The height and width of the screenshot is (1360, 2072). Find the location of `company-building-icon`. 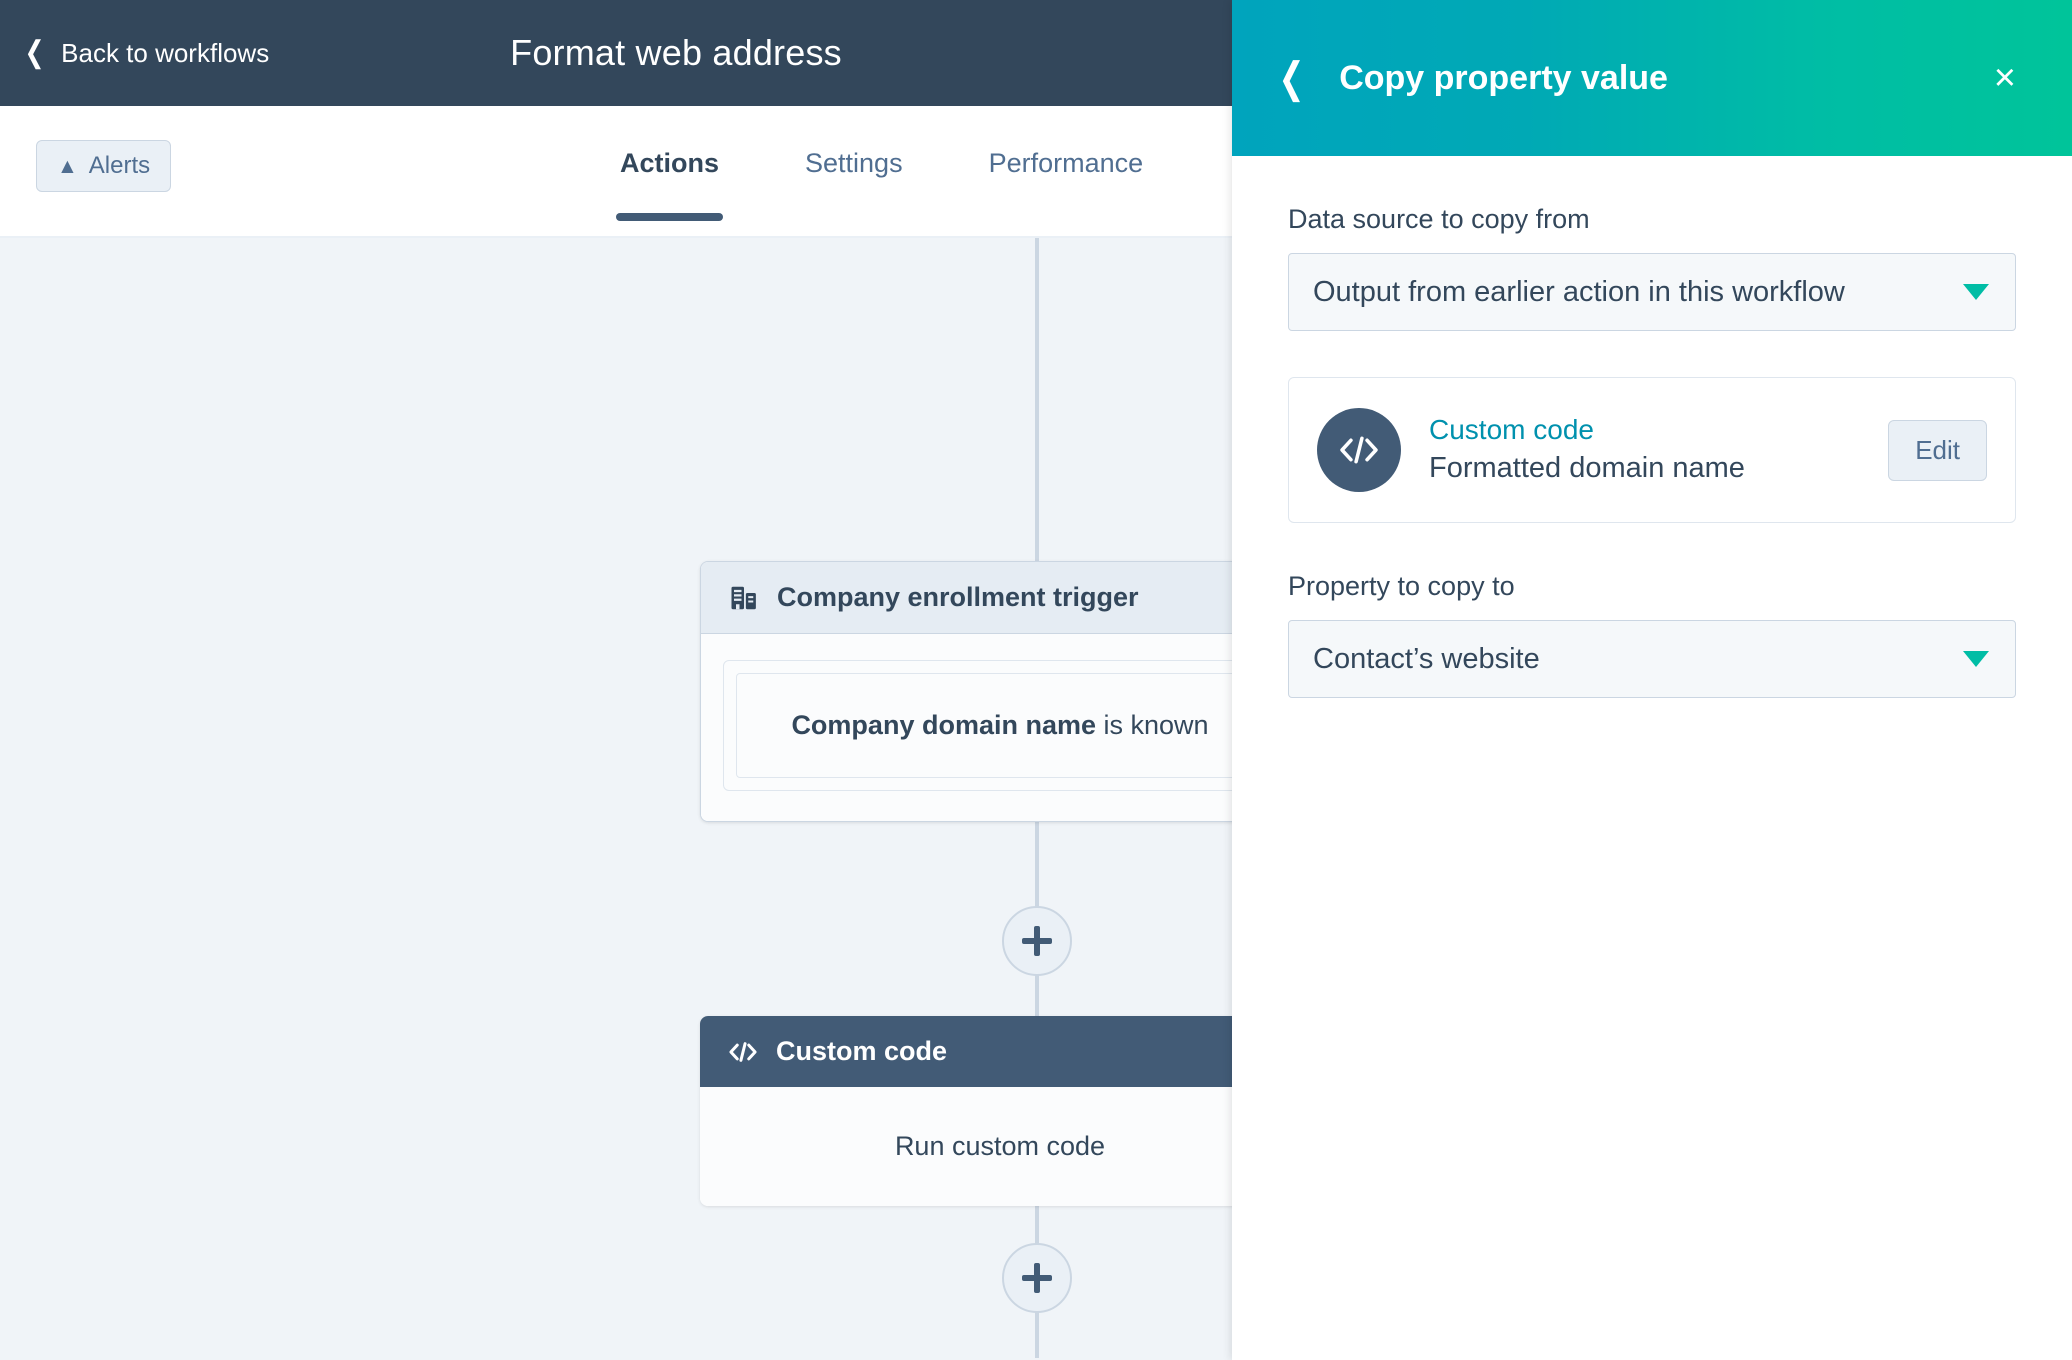

company-building-icon is located at coordinates (744, 598).